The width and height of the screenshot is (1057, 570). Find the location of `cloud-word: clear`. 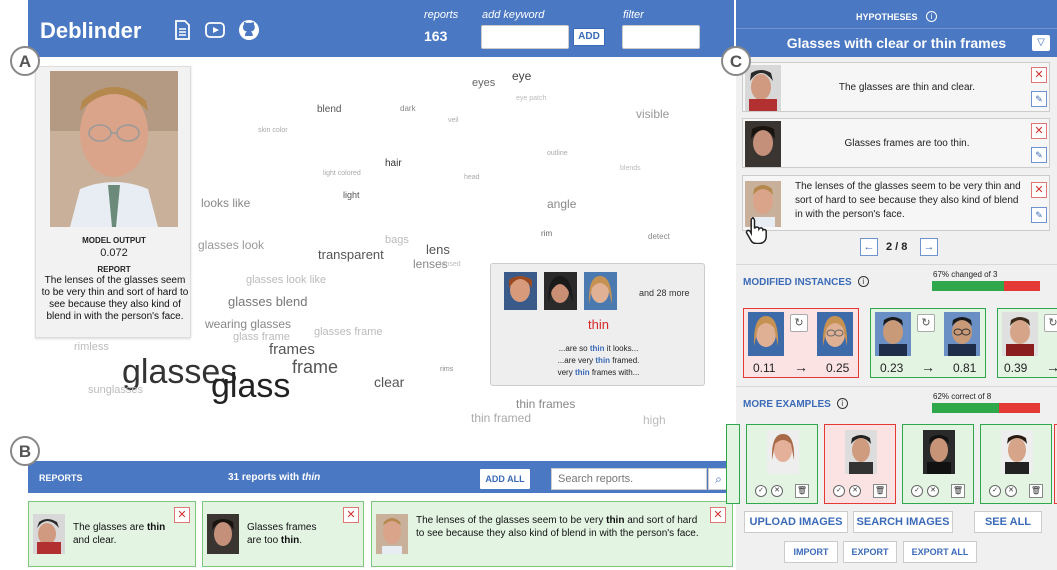

cloud-word: clear is located at coordinates (389, 382).